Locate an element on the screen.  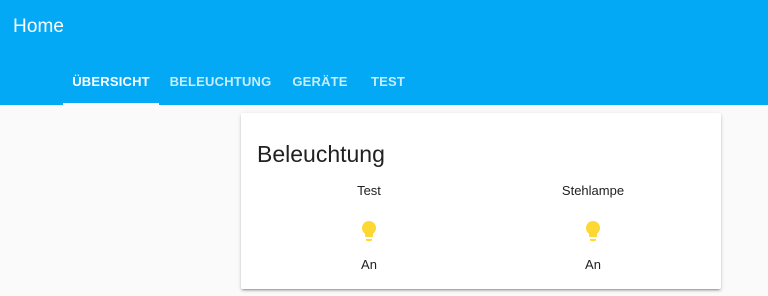
tab-beleuchtung: BELEUCHTUNG is located at coordinates (220, 81).